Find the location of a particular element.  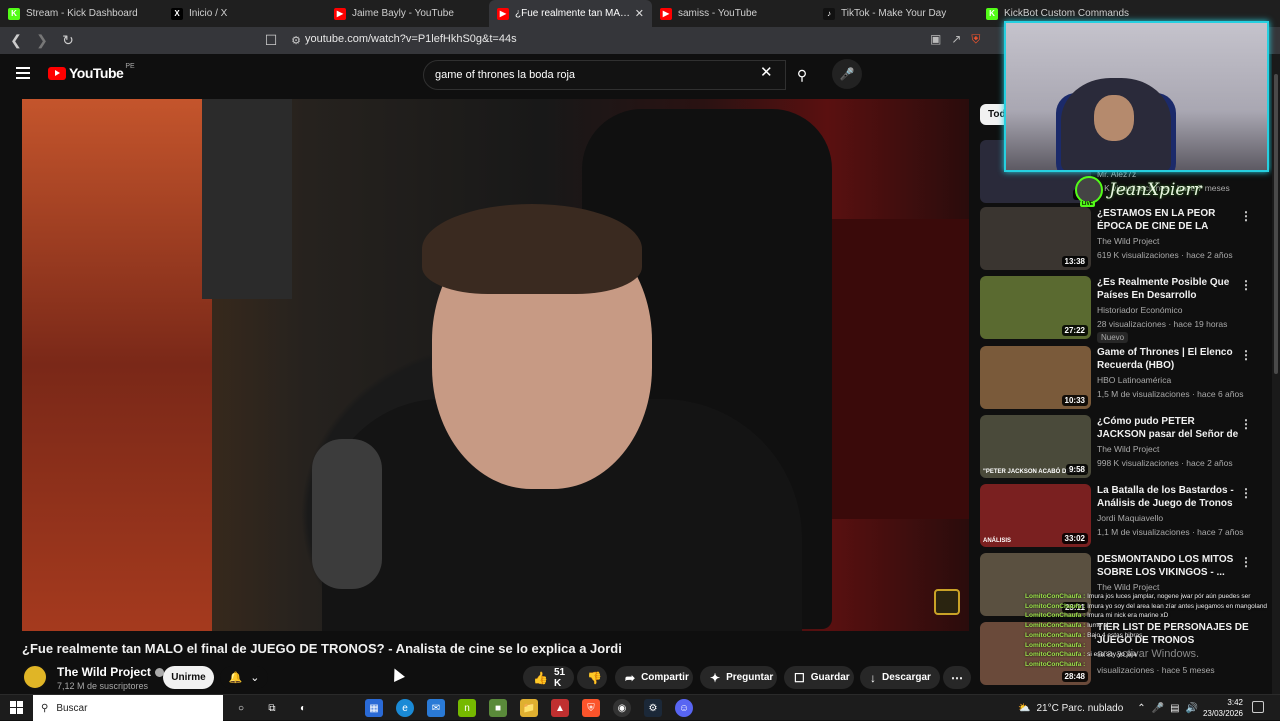

channel-avatar is located at coordinates (35, 677).